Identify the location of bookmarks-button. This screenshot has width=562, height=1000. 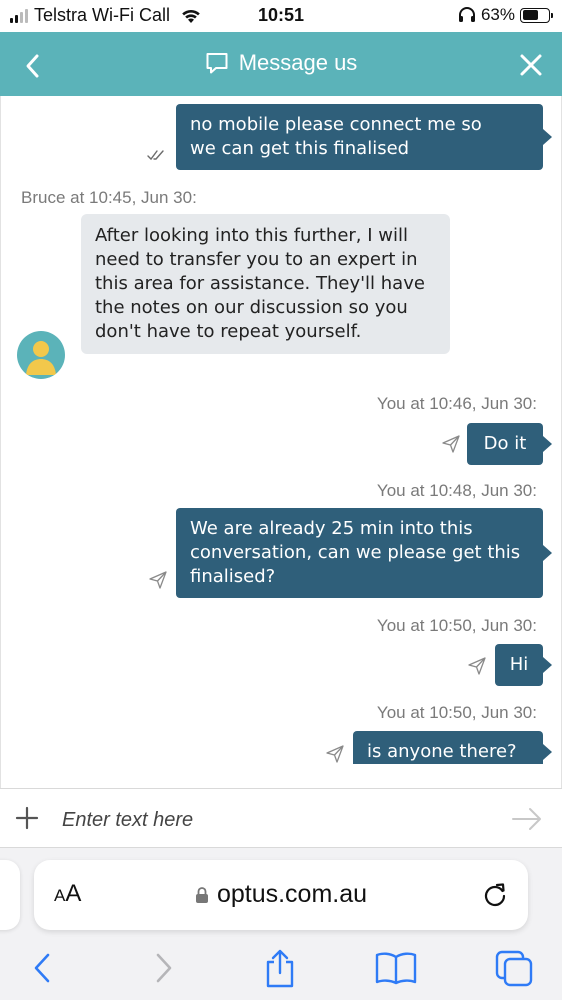
(396, 968).